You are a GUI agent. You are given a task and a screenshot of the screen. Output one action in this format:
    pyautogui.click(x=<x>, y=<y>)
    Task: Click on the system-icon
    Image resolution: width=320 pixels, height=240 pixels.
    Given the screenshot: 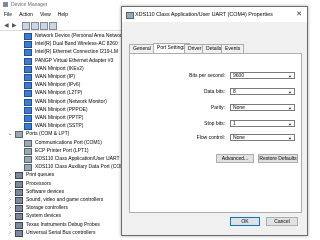 What is the action you would take?
    pyautogui.click(x=19, y=217)
    